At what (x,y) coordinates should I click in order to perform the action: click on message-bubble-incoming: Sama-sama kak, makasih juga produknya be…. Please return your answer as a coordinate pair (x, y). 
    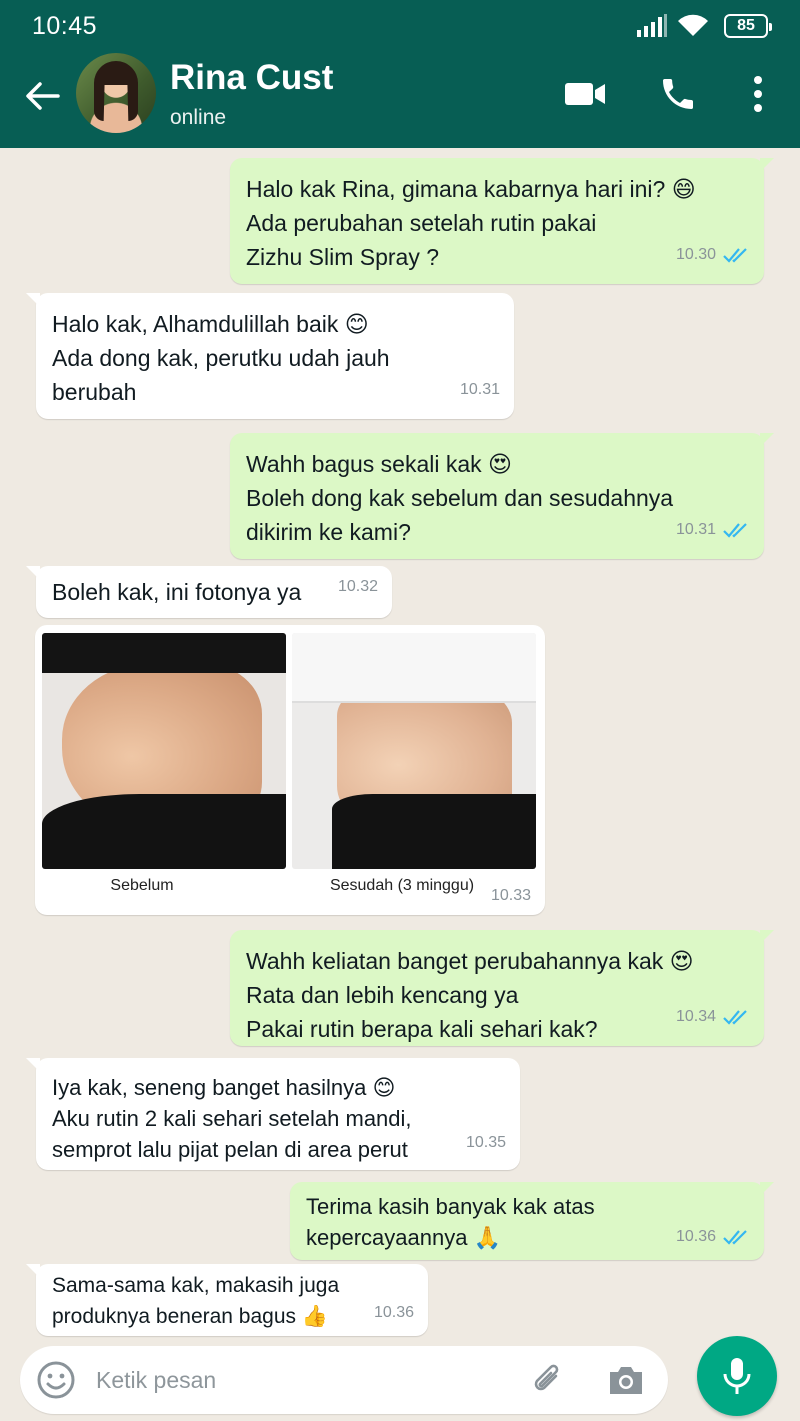
    Looking at the image, I should click on (227, 1300).